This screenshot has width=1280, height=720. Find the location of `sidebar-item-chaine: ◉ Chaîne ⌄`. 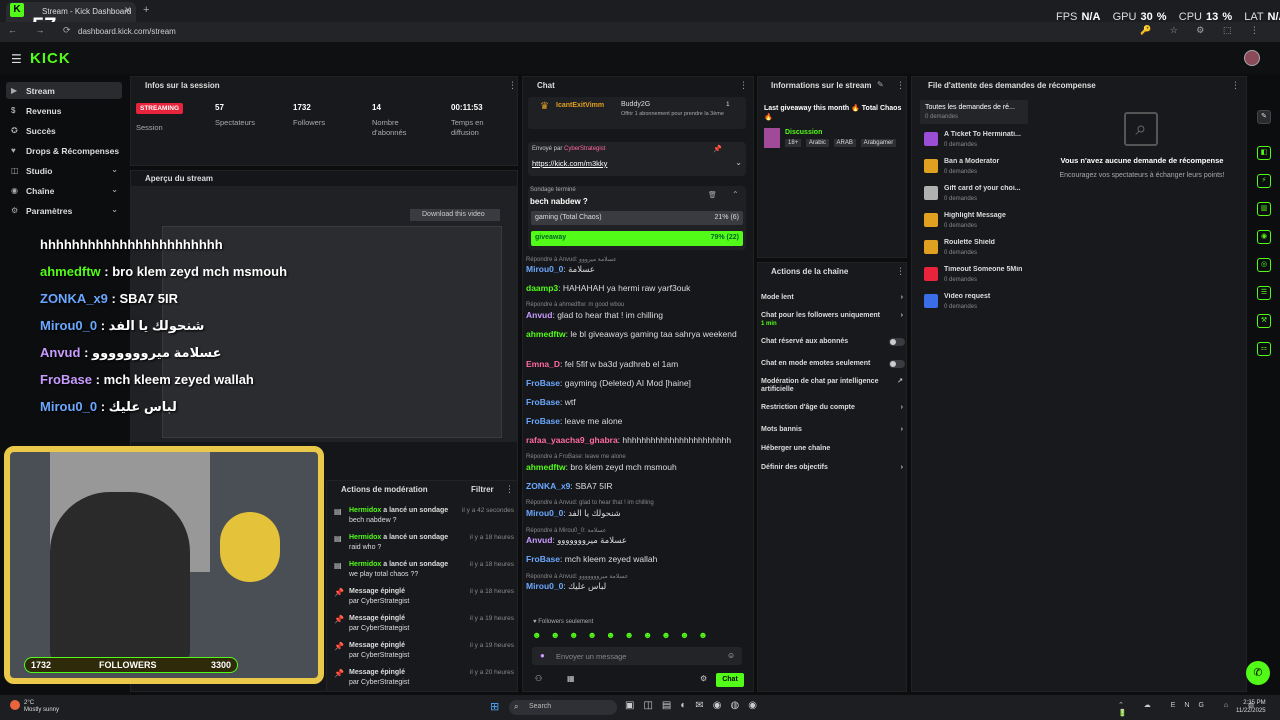

sidebar-item-chaine: ◉ Chaîne ⌄ is located at coordinates (64, 190).